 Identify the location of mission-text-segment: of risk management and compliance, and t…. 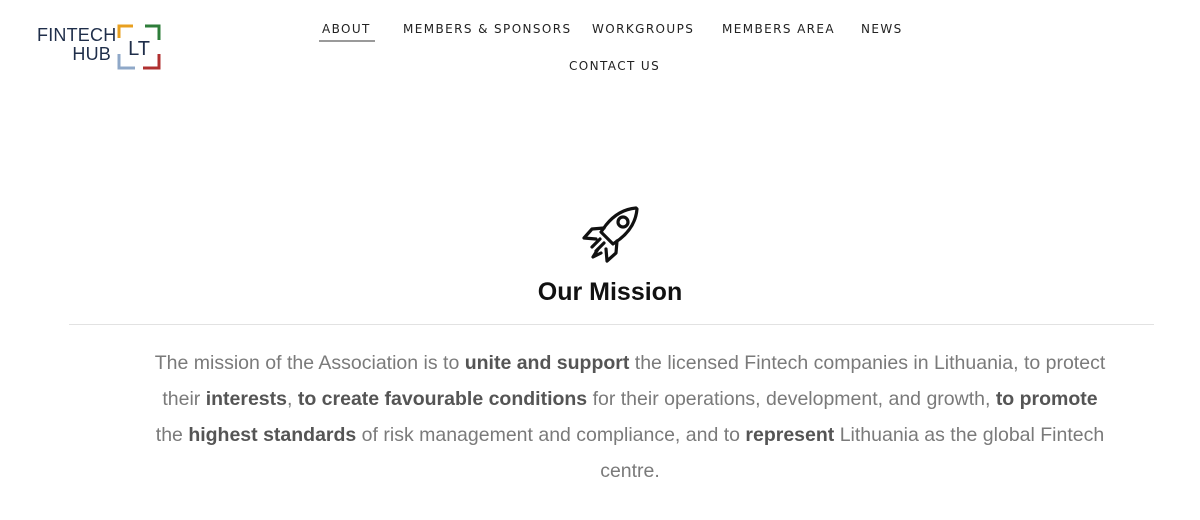
(551, 435).